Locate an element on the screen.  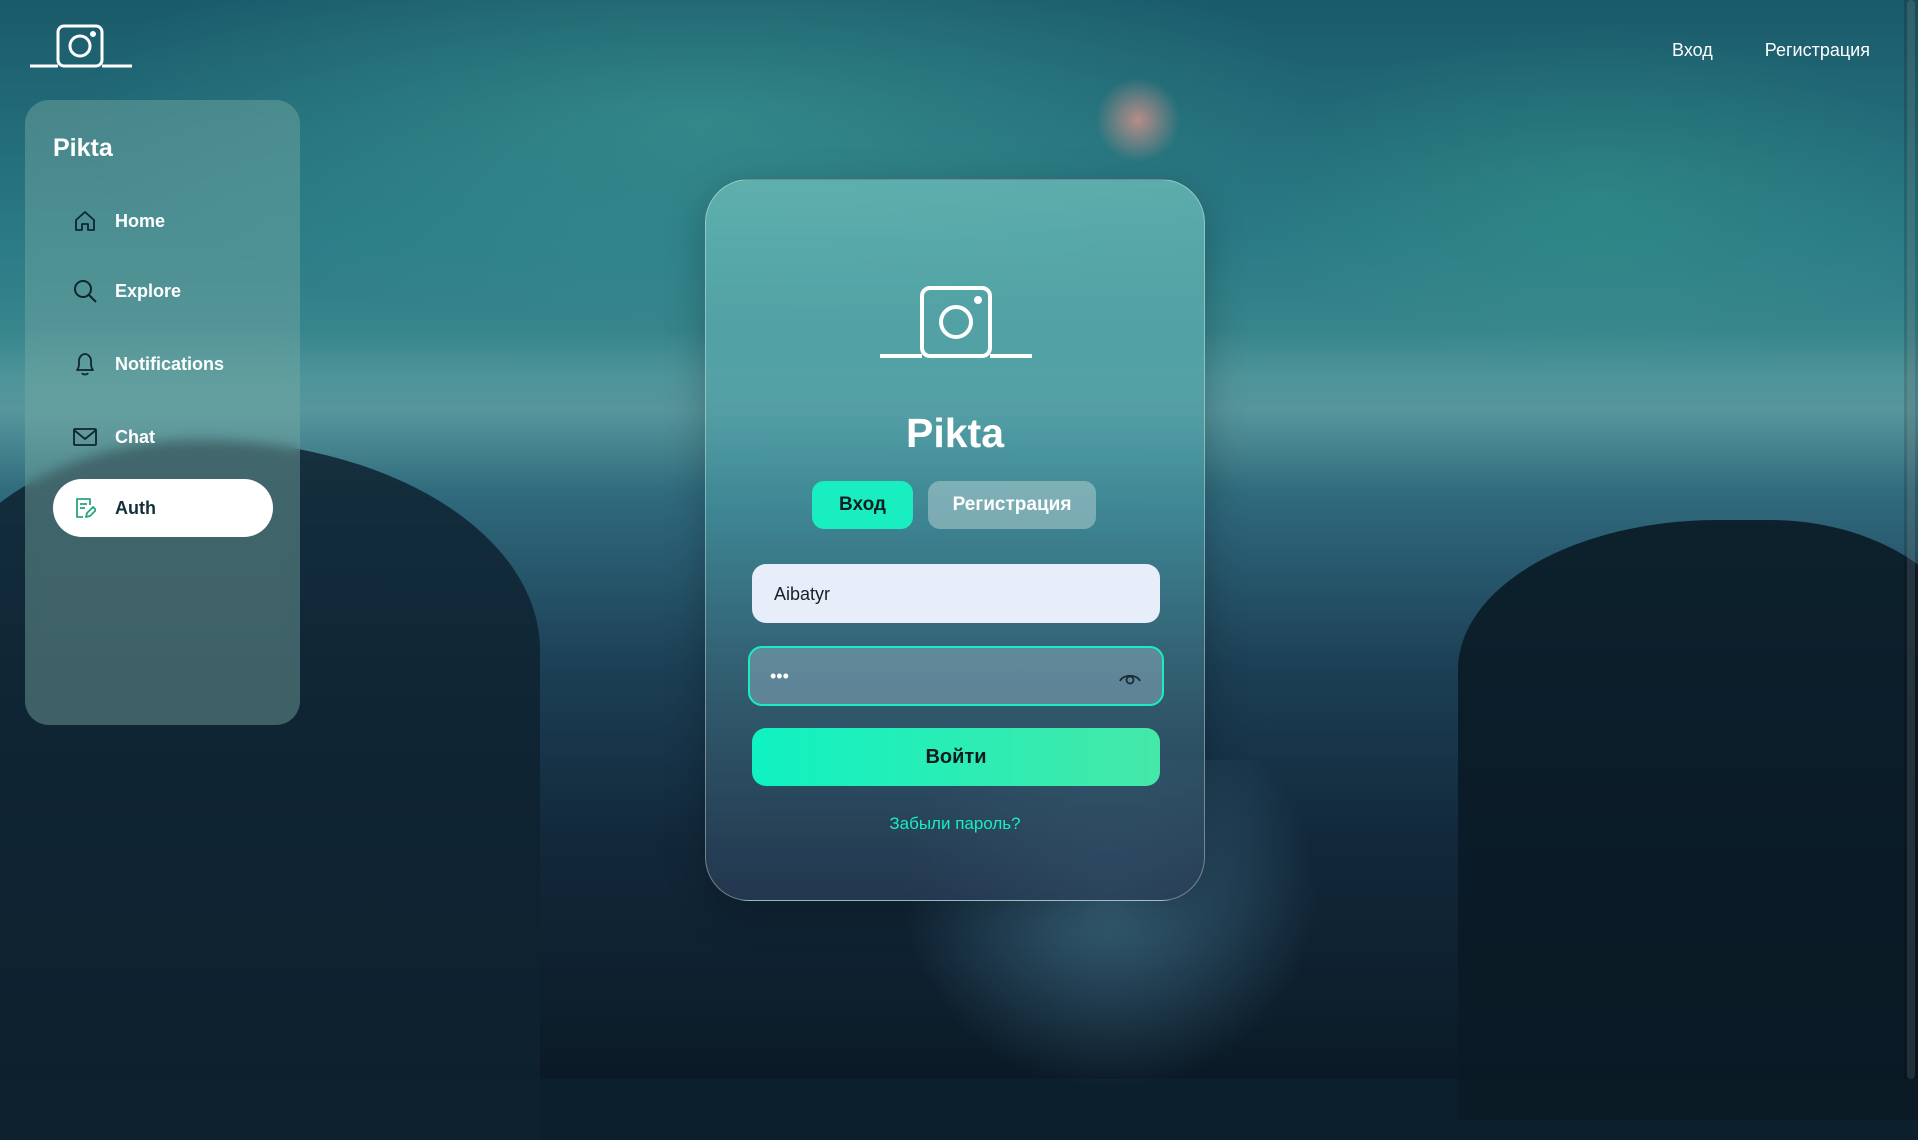
card-title: Pikta is located at coordinates (955, 433).